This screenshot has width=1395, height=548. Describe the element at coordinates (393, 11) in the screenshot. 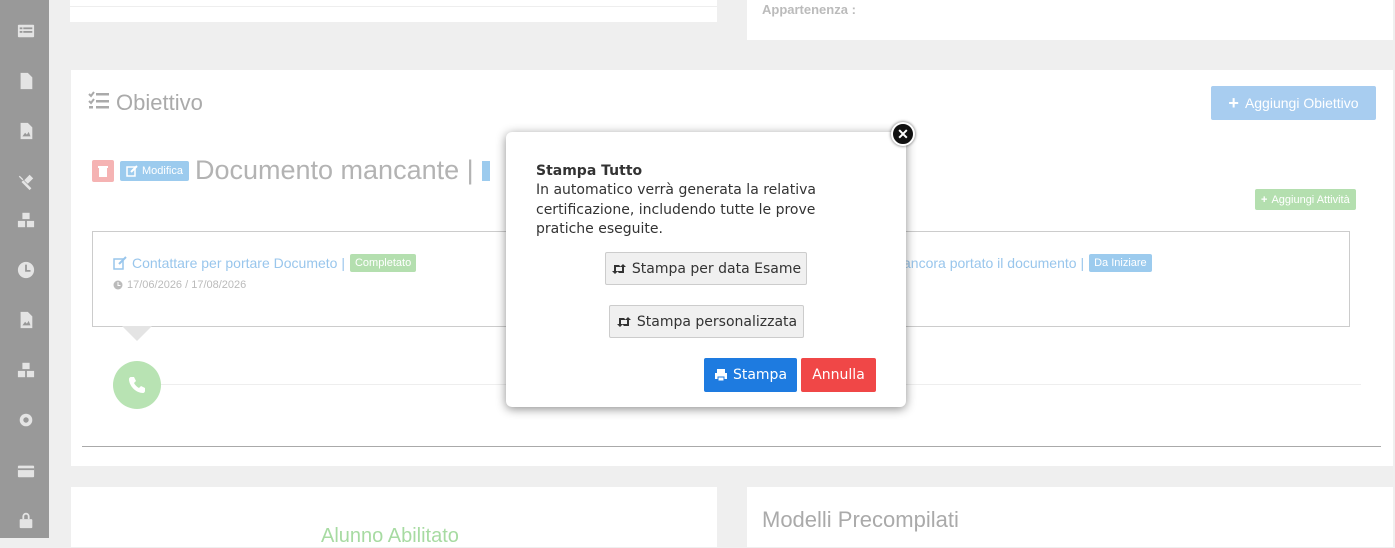

I see `top-left-card` at that location.